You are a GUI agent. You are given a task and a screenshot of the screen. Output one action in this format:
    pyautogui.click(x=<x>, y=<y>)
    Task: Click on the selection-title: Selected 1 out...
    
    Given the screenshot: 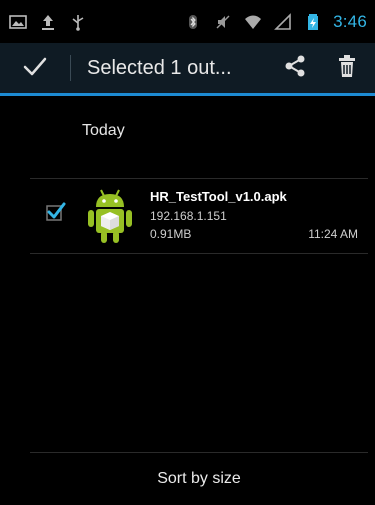 What is the action you would take?
    pyautogui.click(x=159, y=67)
    